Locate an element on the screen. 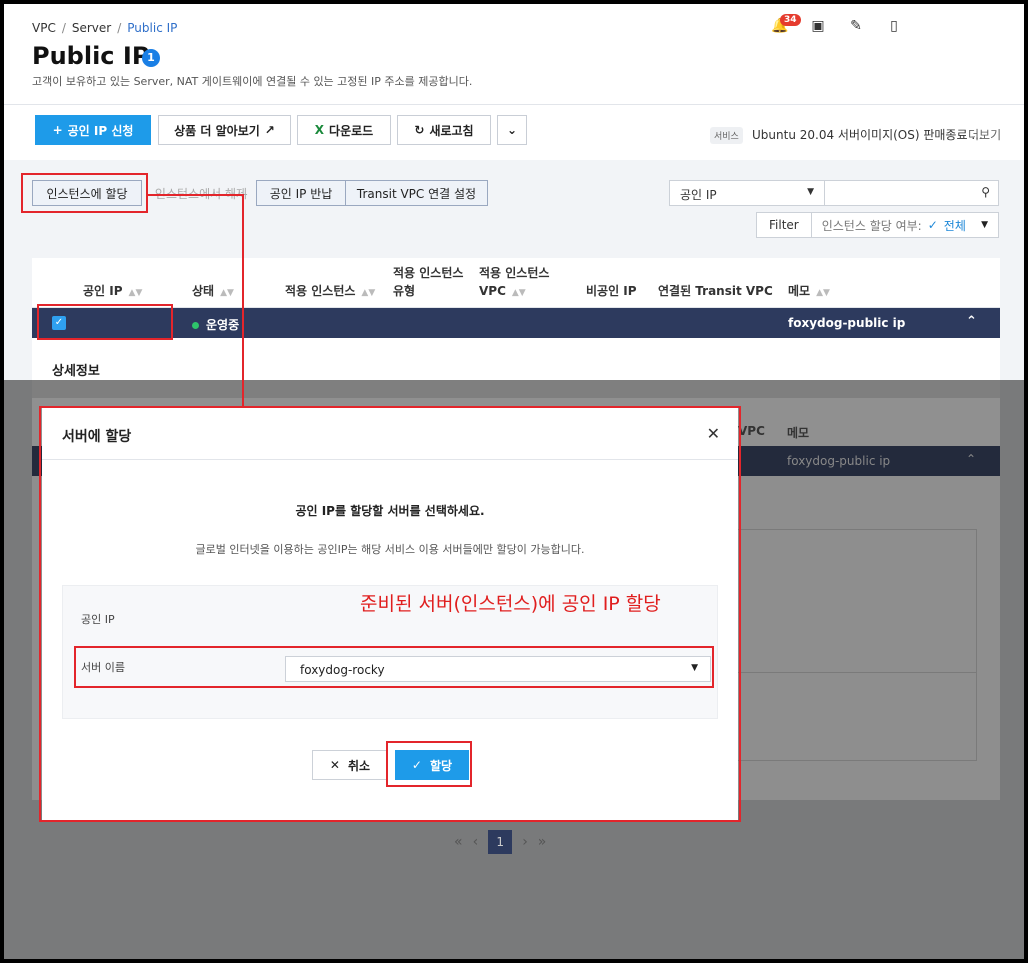  plus-icon: + is located at coordinates (57, 130).